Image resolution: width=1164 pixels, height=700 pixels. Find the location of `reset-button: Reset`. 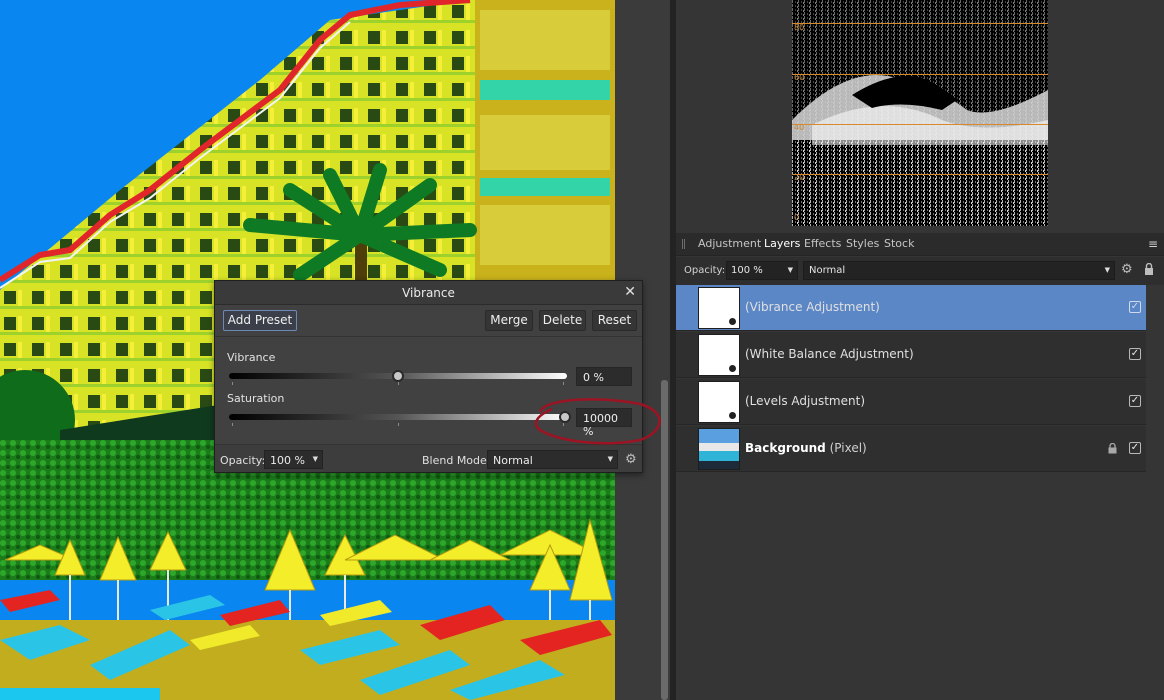

reset-button: Reset is located at coordinates (614, 320).